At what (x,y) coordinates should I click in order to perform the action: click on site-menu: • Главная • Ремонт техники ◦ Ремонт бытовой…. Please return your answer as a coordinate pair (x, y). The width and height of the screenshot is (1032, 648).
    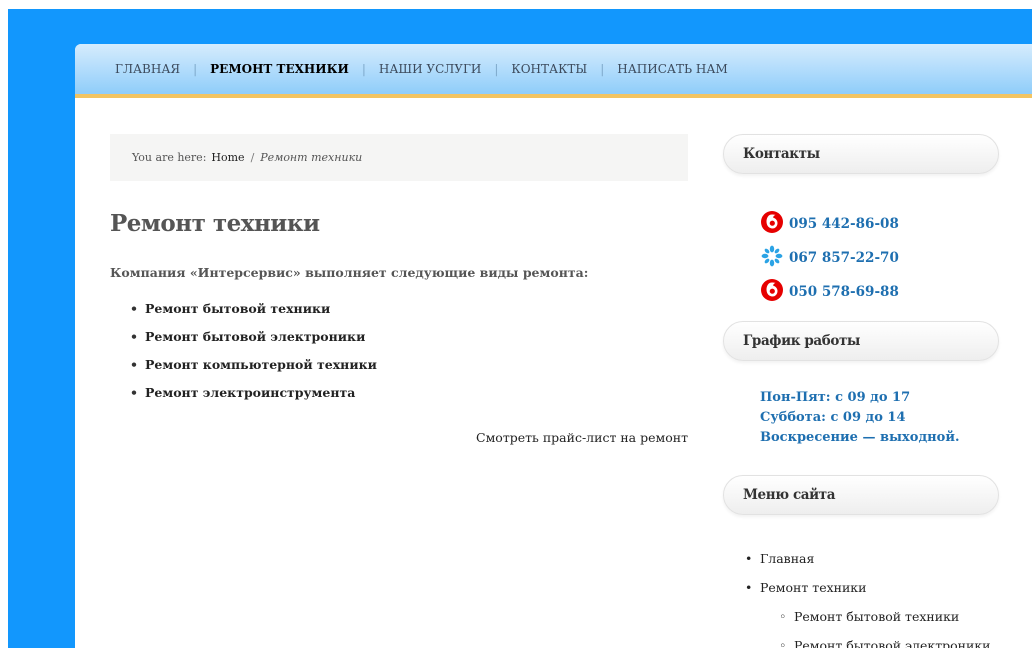
    Looking at the image, I should click on (867, 596).